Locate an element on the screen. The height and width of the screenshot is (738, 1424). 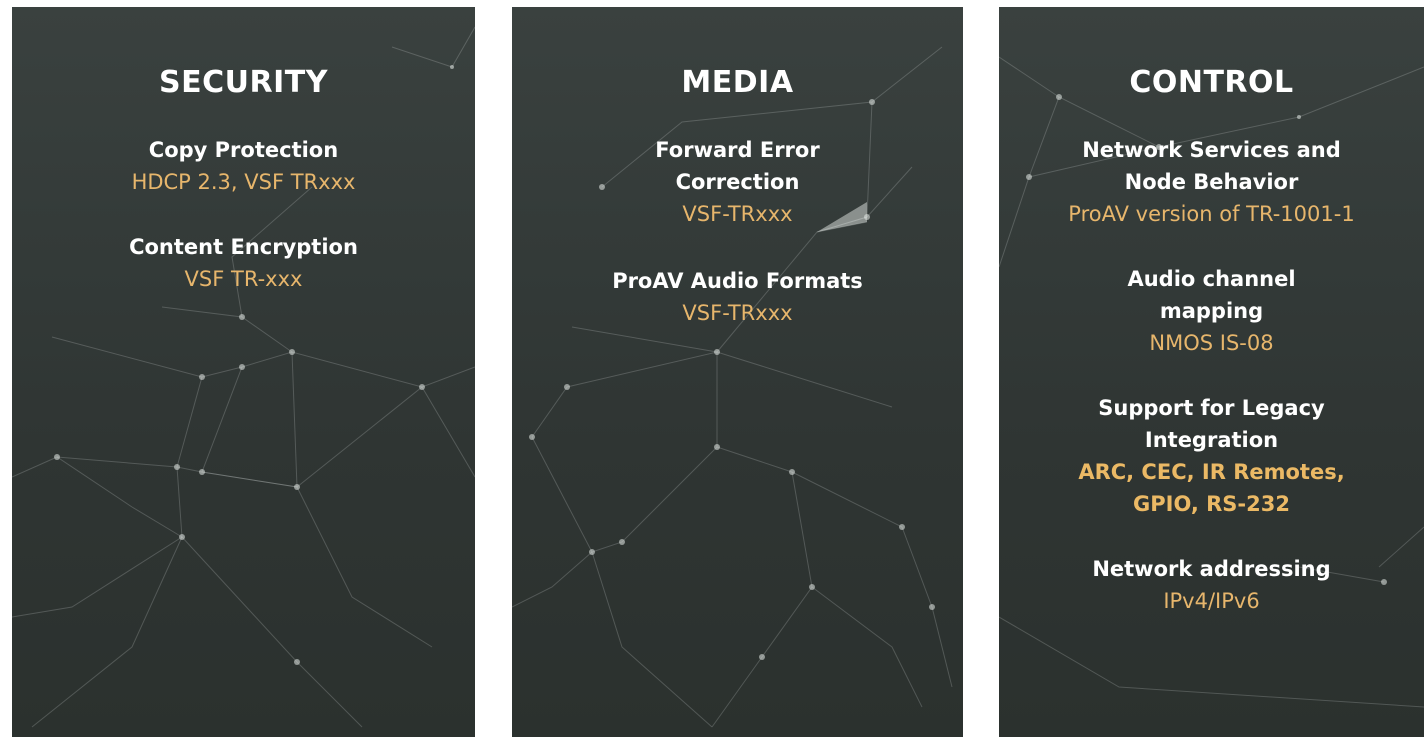
section-heading: Copy Protection is located at coordinates (243, 150).